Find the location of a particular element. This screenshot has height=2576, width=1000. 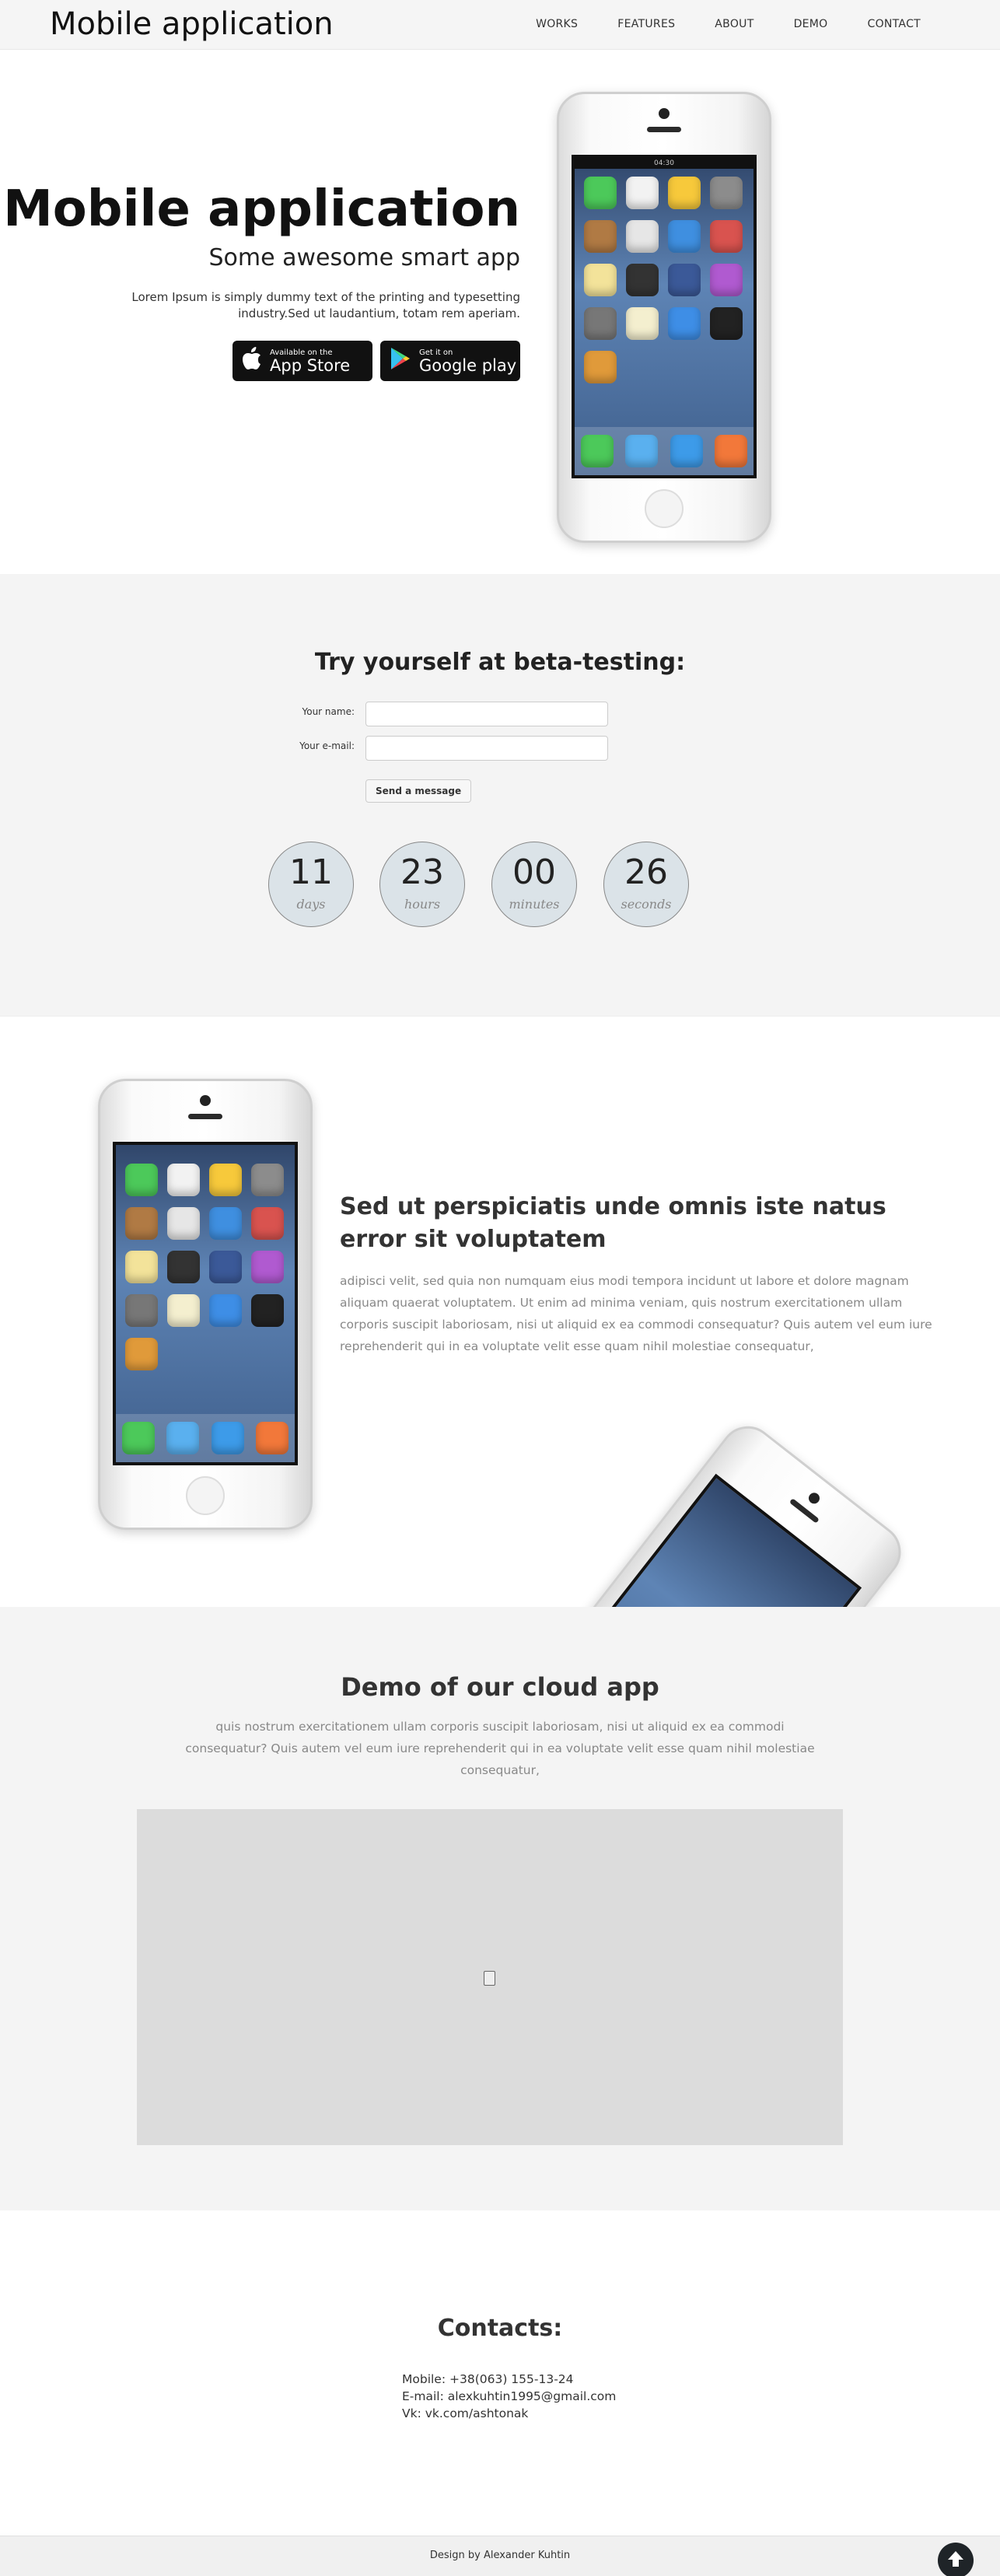

brand-logo: Mobile application is located at coordinates (192, 24).